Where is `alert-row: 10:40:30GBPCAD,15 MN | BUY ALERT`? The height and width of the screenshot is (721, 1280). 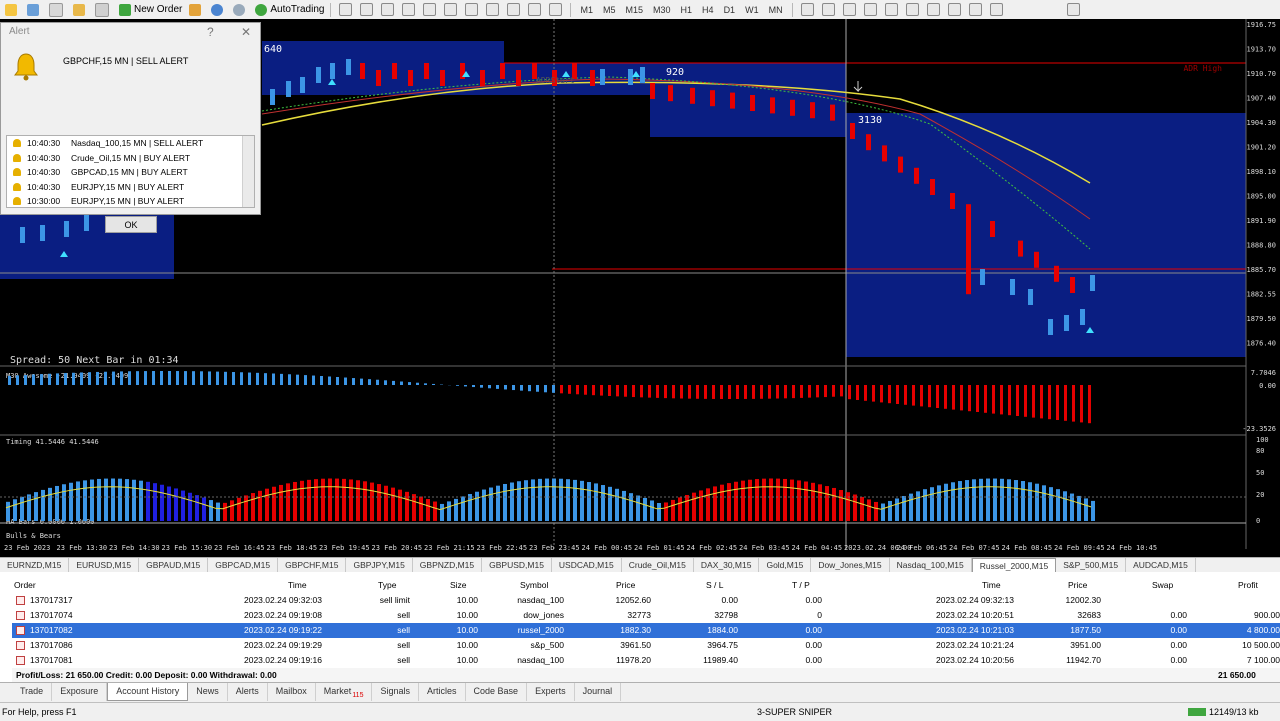 alert-row: 10:40:30GBPCAD,15 MN | BUY ALERT is located at coordinates (130, 172).